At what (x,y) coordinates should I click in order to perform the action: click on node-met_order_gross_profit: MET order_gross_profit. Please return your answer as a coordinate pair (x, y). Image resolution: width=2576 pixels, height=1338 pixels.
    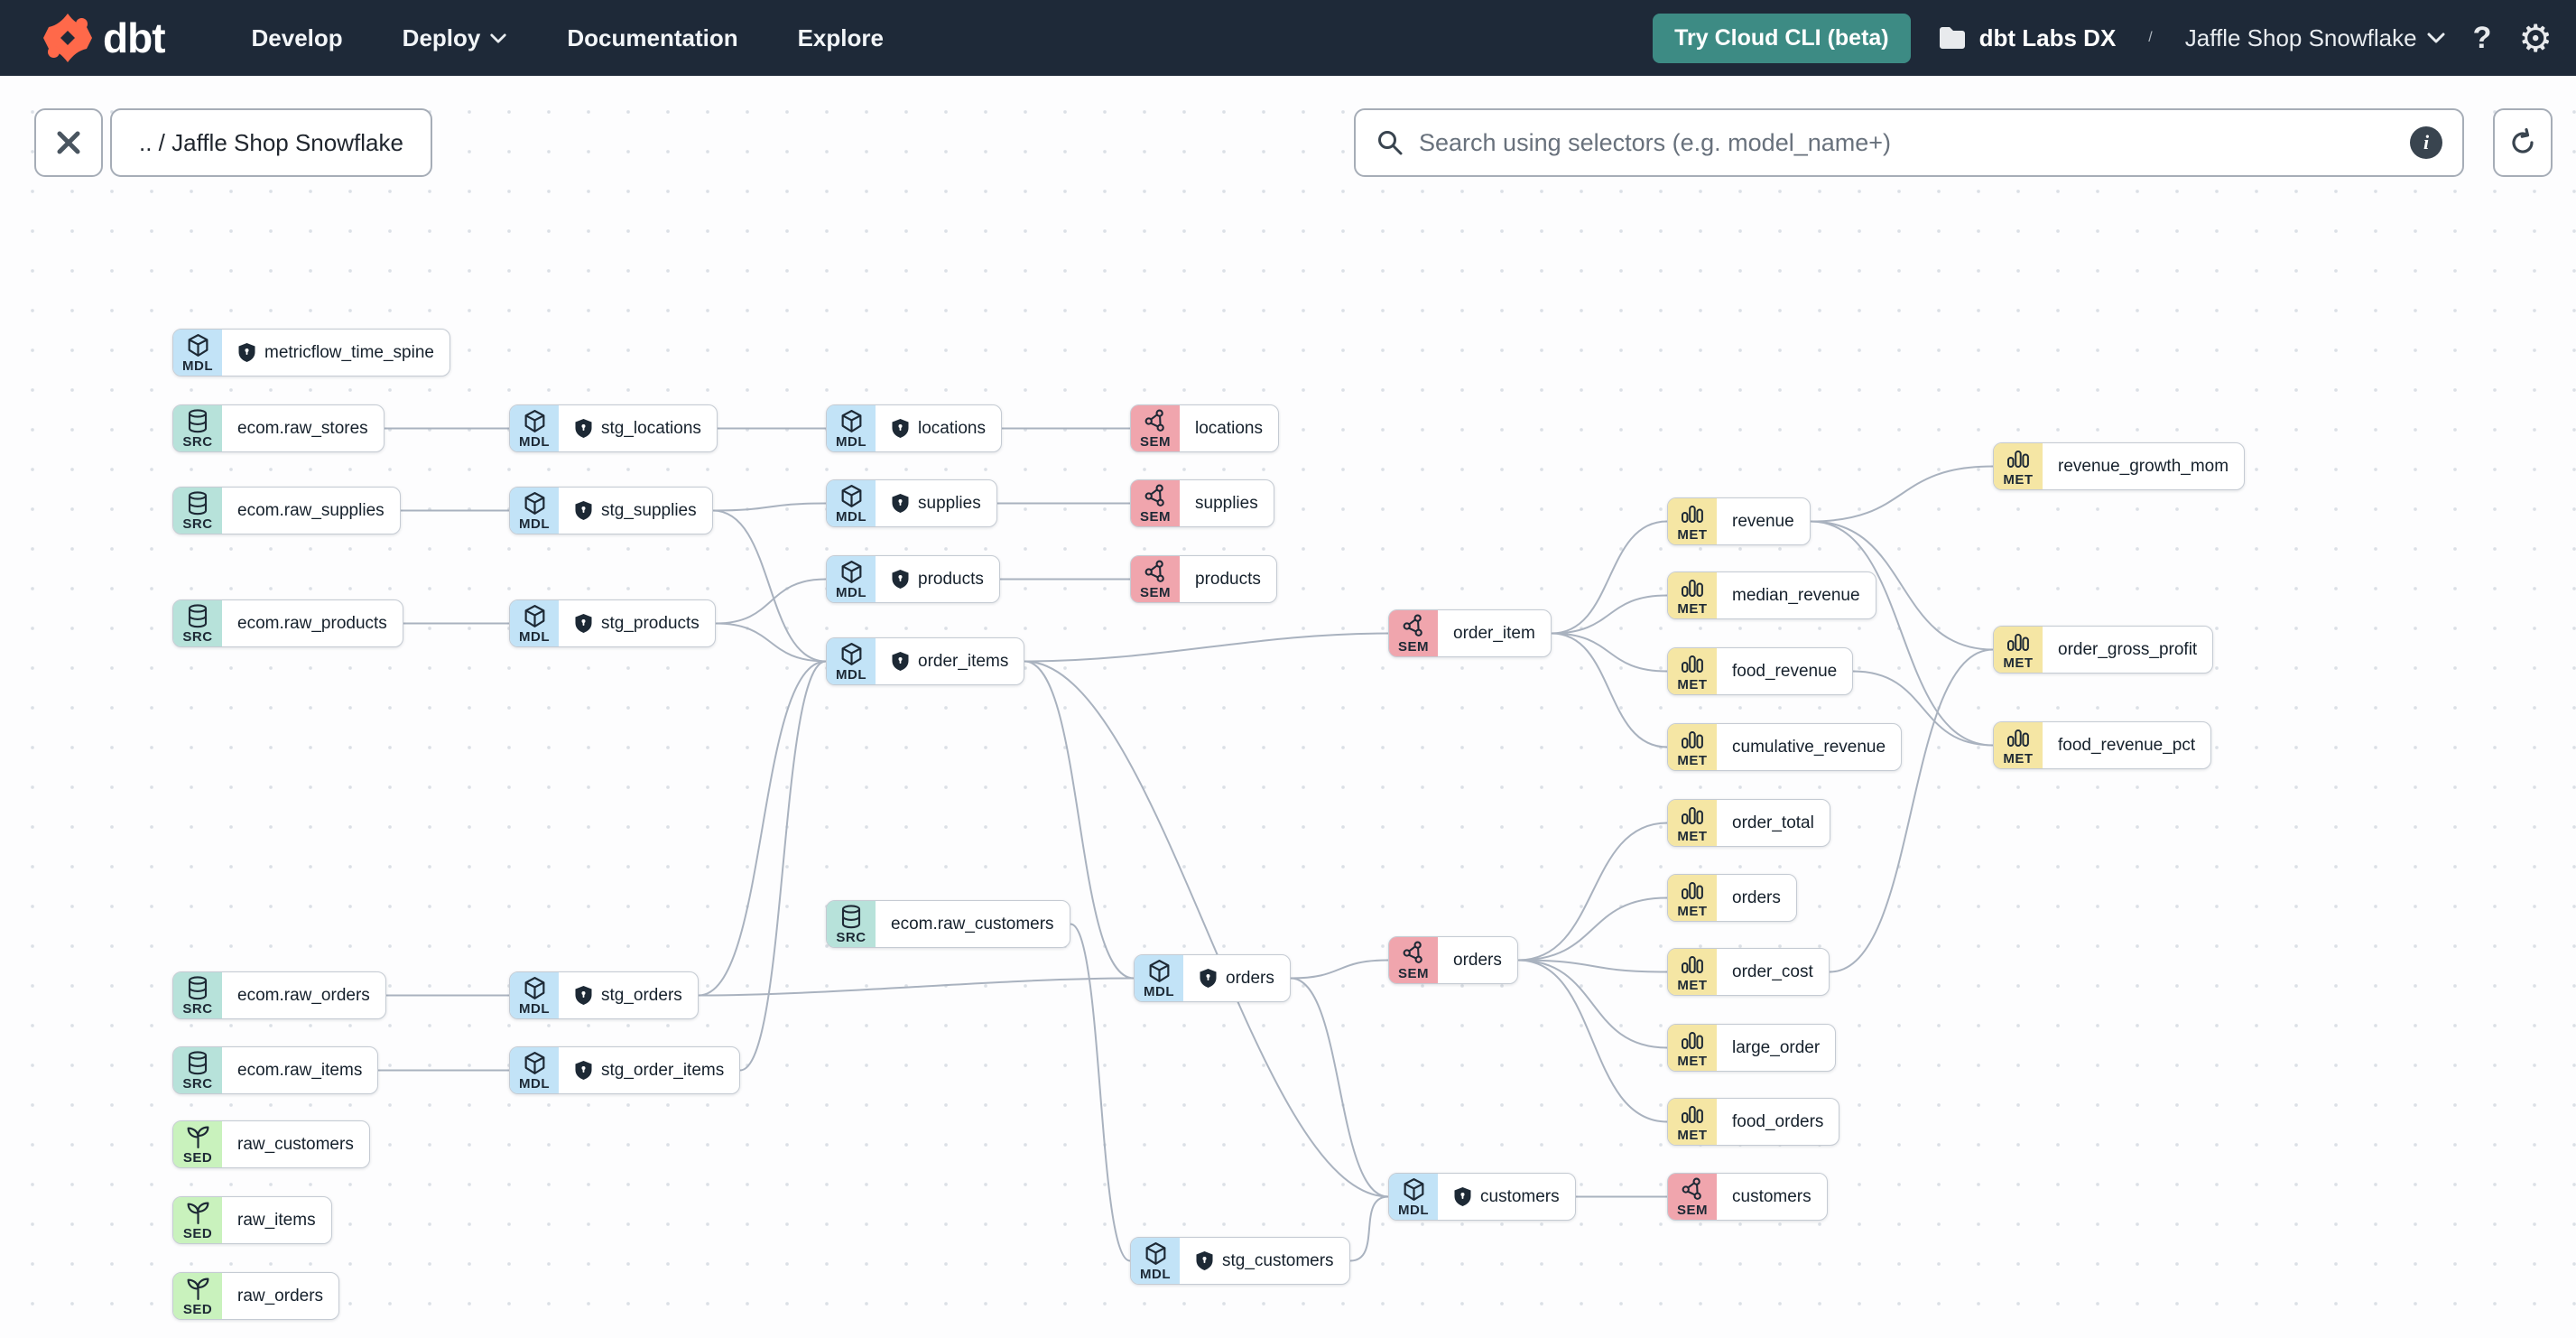
    Looking at the image, I should click on (2103, 650).